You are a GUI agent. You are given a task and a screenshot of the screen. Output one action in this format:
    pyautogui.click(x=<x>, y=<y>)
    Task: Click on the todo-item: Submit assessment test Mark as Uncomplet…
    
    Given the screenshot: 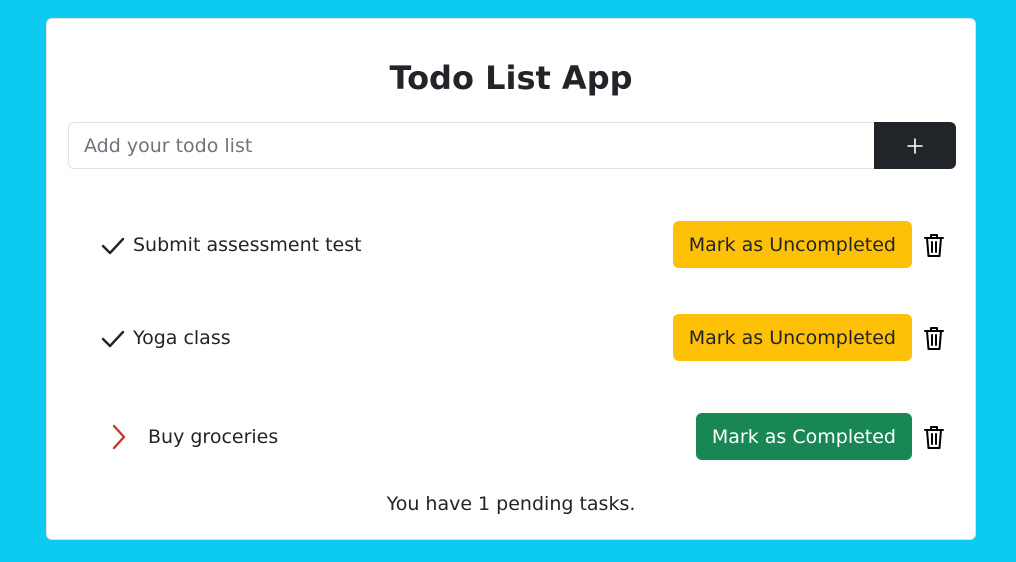 What is the action you would take?
    pyautogui.click(x=512, y=245)
    